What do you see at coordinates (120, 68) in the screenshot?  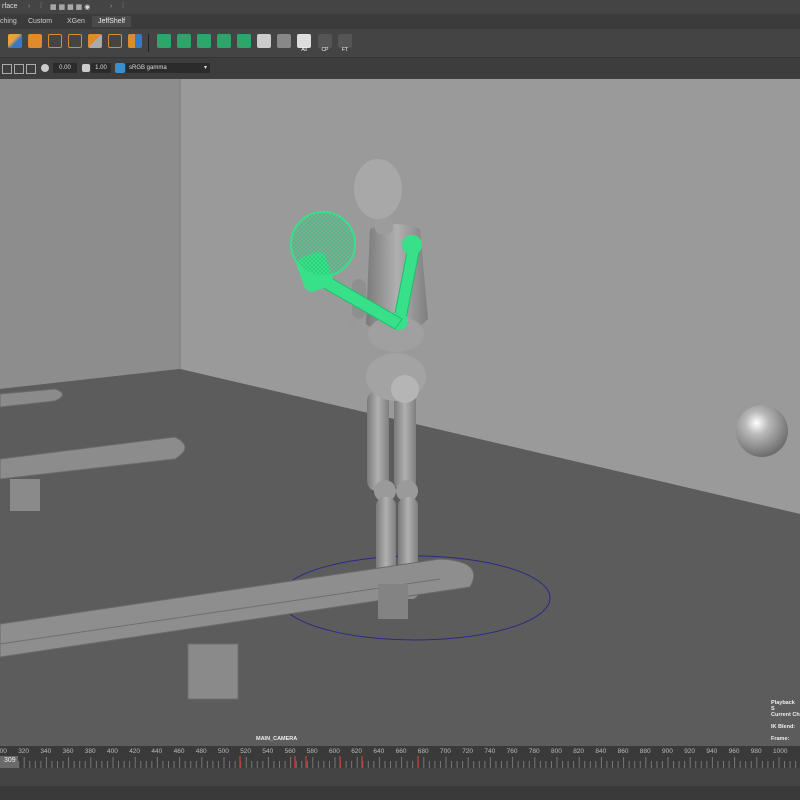 I see `color-management-icon` at bounding box center [120, 68].